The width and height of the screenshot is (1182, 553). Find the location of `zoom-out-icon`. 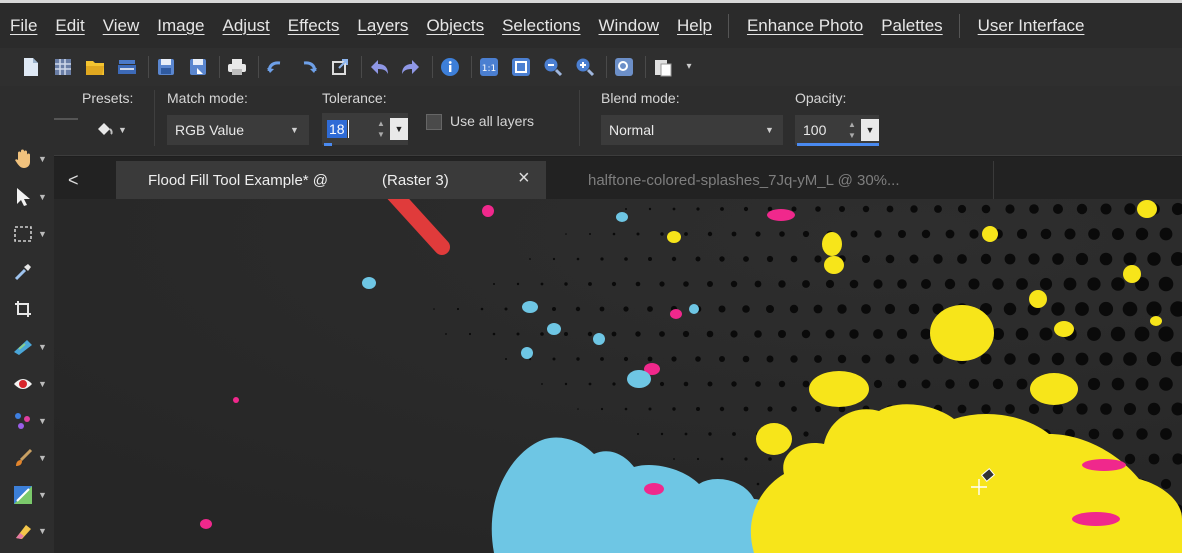

zoom-out-icon is located at coordinates (553, 67).